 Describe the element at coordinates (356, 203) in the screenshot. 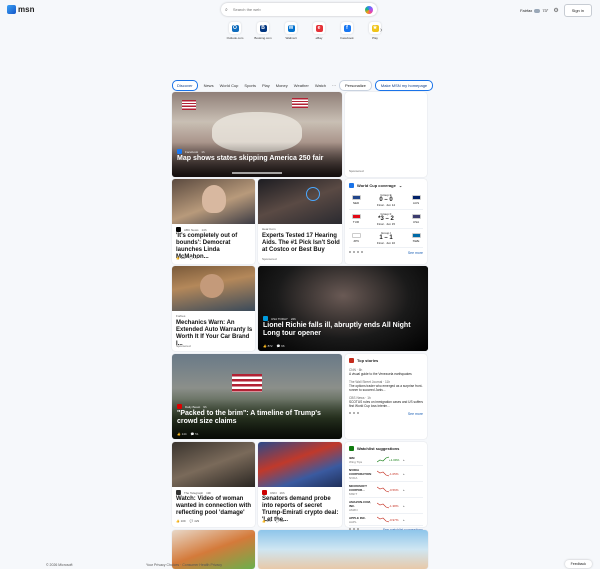

I see `home-team: NED` at that location.